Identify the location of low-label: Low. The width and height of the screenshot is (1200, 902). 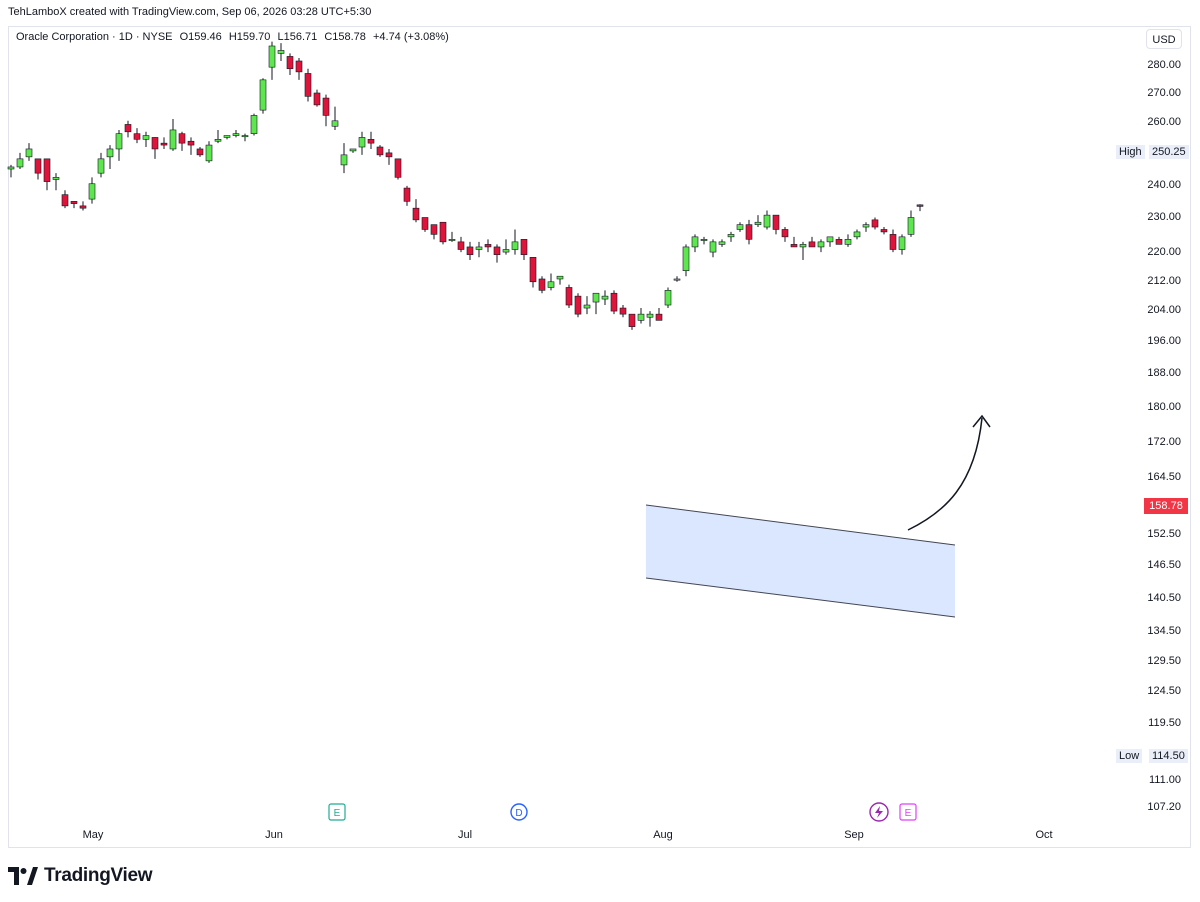
(1129, 756).